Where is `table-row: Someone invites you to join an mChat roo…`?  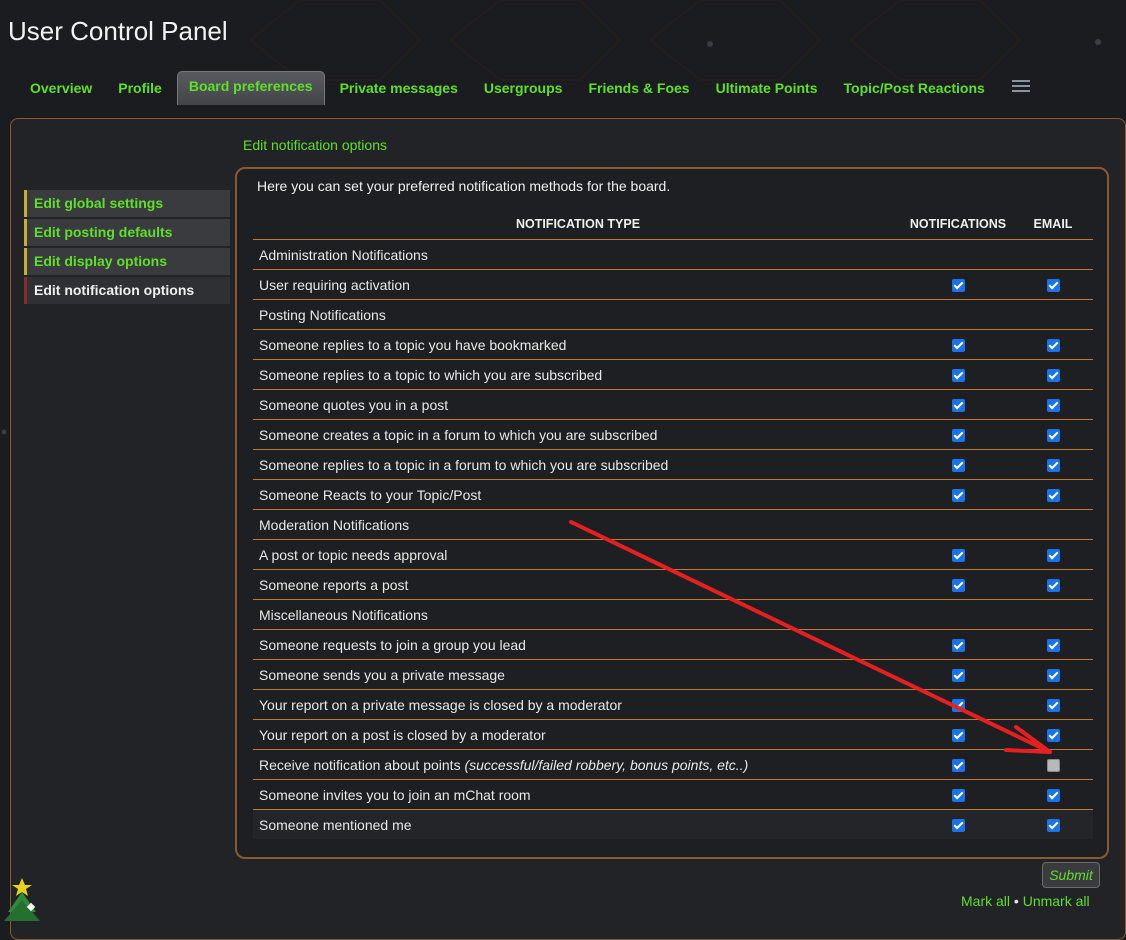 table-row: Someone invites you to join an mChat roo… is located at coordinates (673, 794).